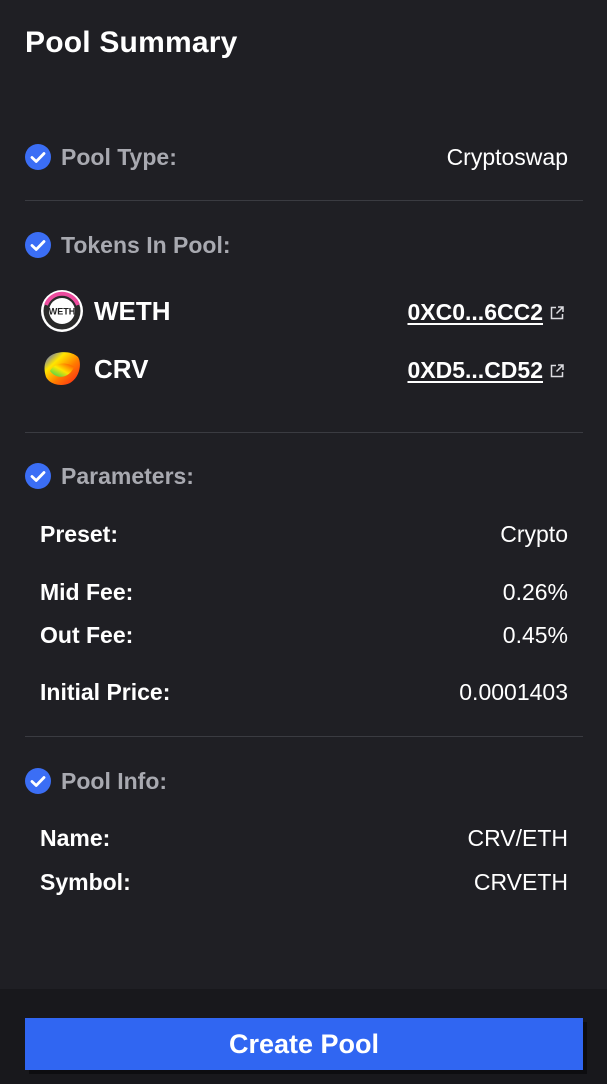  I want to click on out-fee-value: 0.45%, so click(535, 635).